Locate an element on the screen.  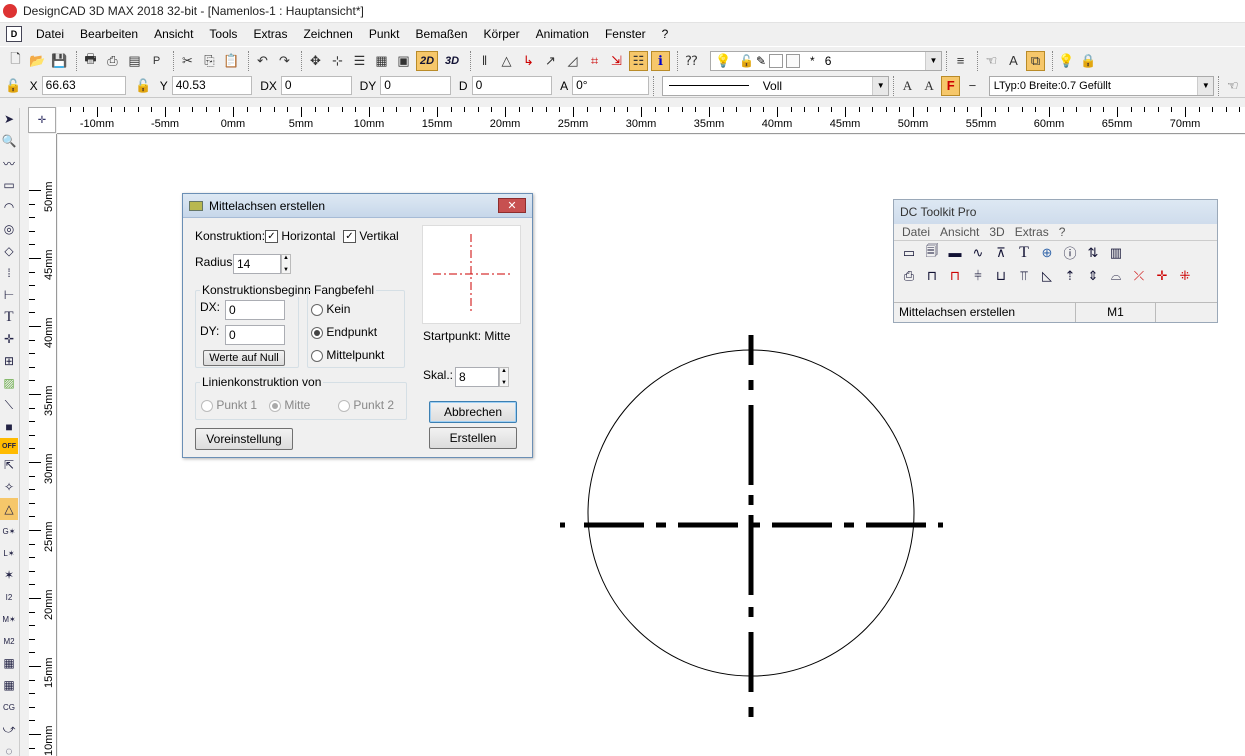
line-width-icon: − is located at coordinates (972, 86).